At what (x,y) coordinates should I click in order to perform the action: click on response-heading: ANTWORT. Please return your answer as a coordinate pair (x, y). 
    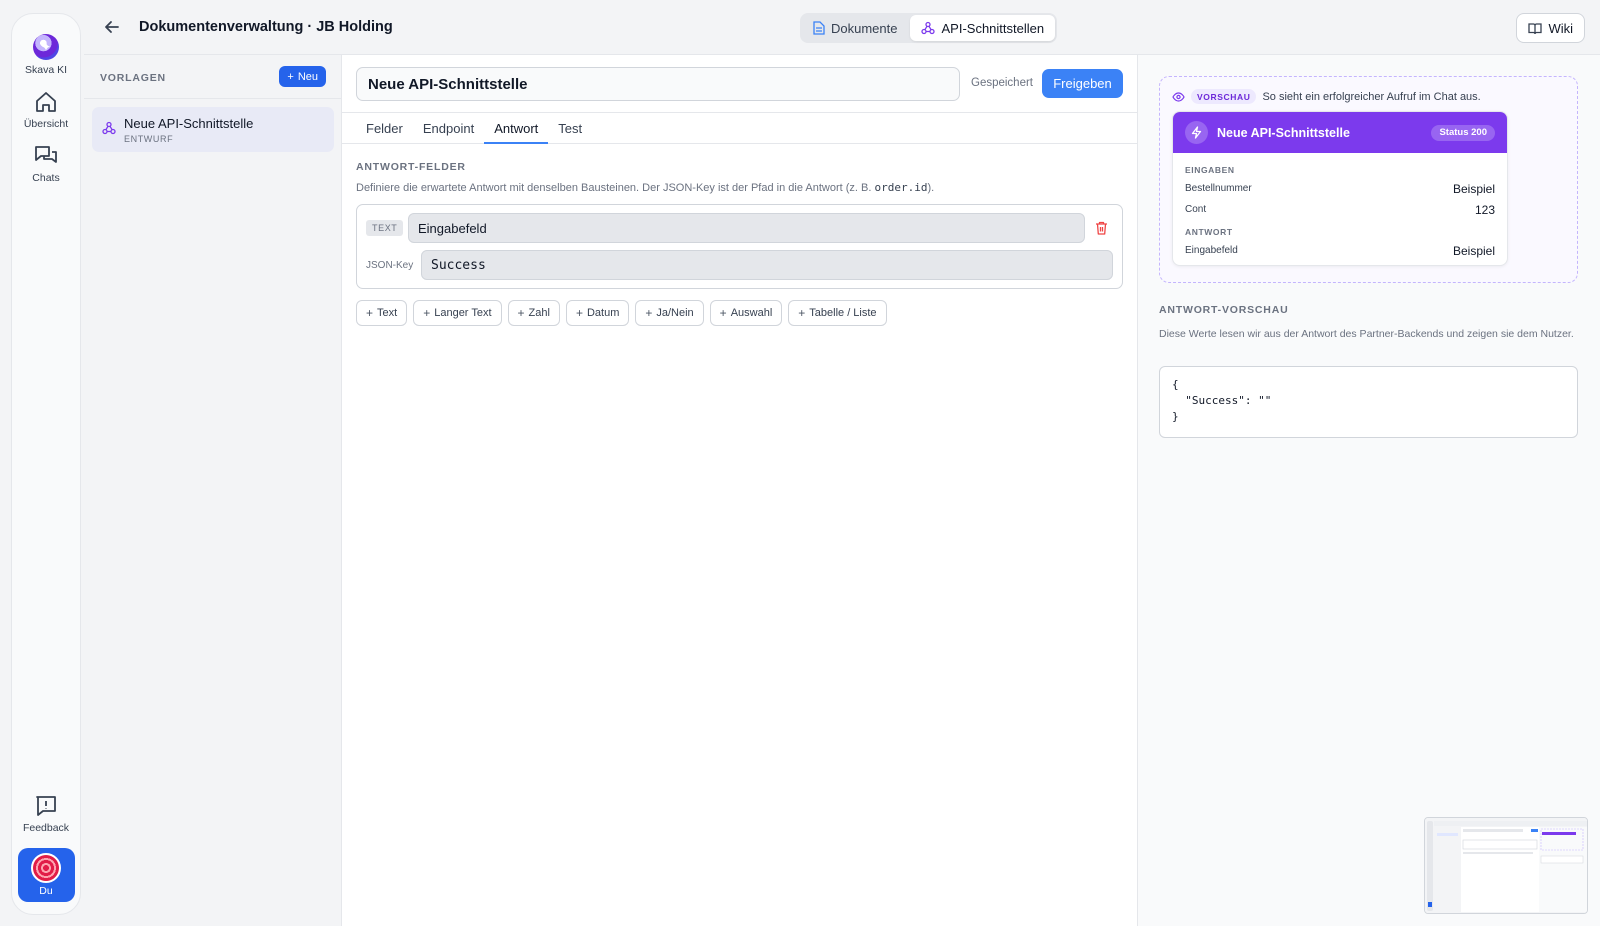
    Looking at the image, I should click on (1209, 232).